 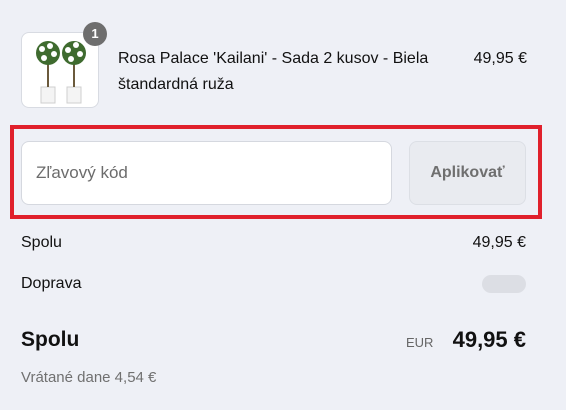 What do you see at coordinates (489, 339) in the screenshot?
I see `total-value: 49,95 €` at bounding box center [489, 339].